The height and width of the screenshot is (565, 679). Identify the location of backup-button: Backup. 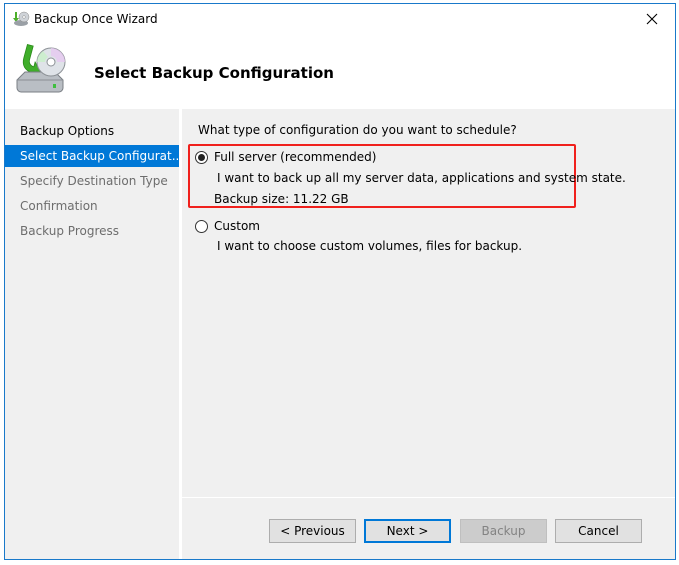
(503, 531).